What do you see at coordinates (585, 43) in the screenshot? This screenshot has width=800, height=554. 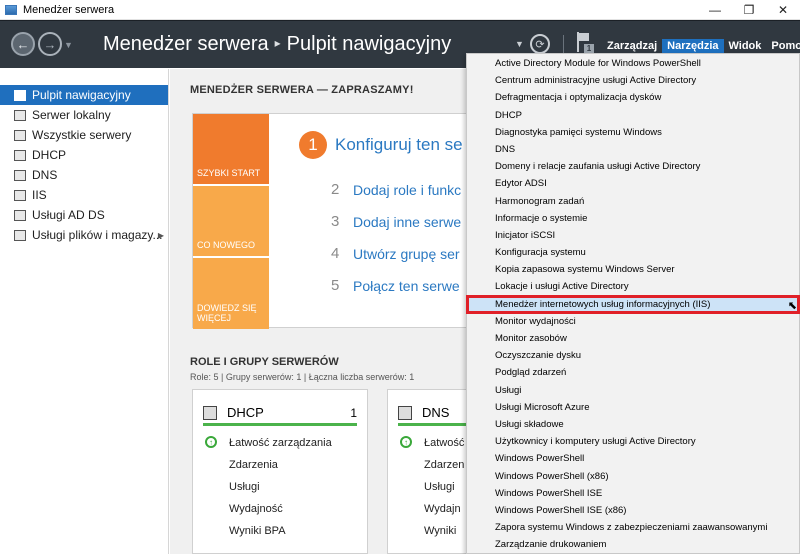 I see `notifications-flag: 1` at bounding box center [585, 43].